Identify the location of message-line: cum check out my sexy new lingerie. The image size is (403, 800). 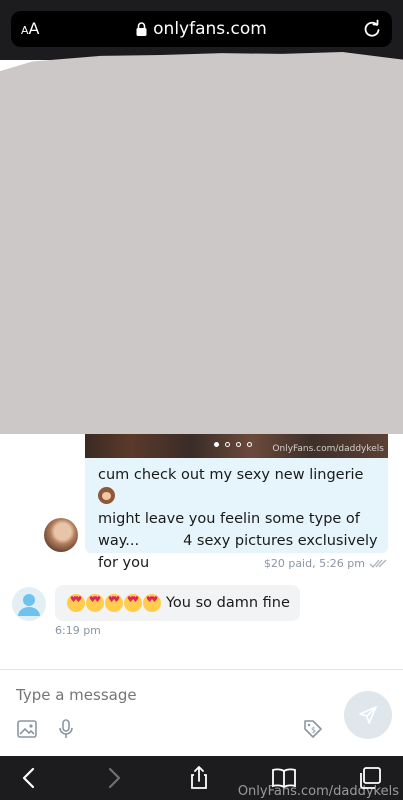
(231, 475).